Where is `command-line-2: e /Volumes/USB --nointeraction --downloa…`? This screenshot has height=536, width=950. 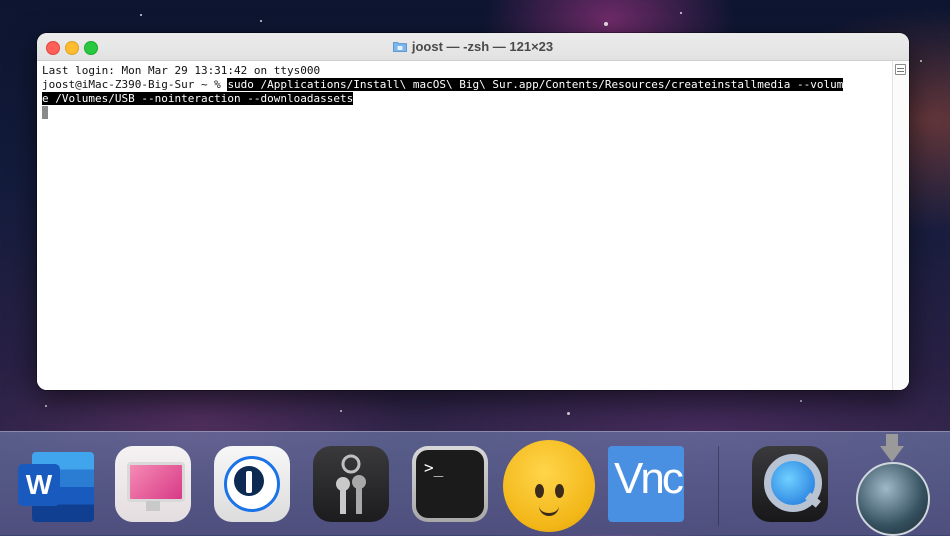
command-line-2: e /Volumes/USB --nointeraction --downloa… is located at coordinates (465, 99).